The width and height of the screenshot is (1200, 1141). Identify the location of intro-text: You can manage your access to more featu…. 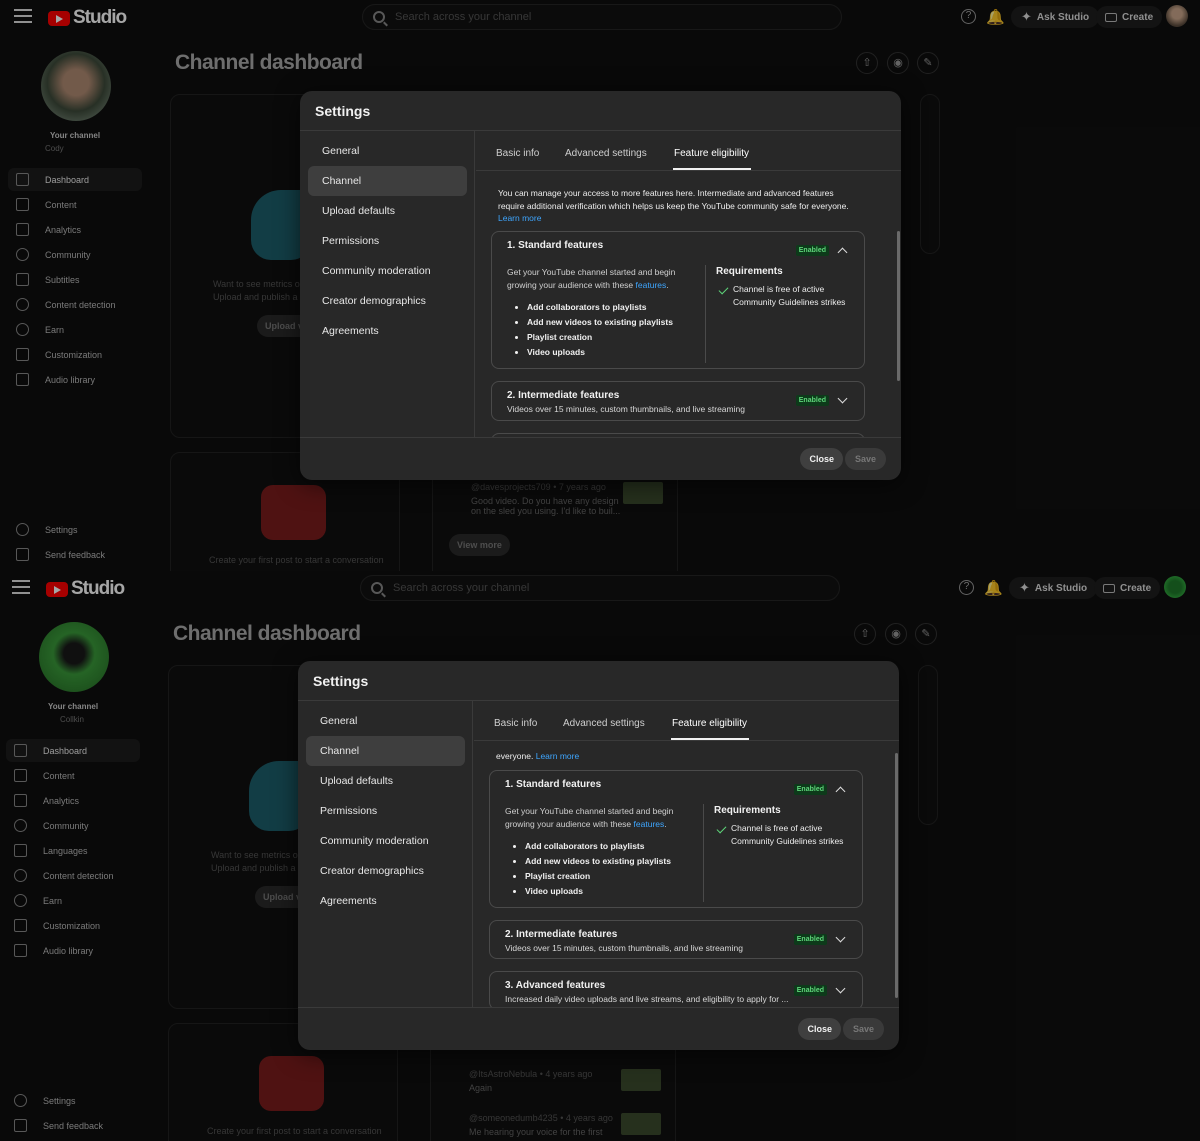
(673, 205).